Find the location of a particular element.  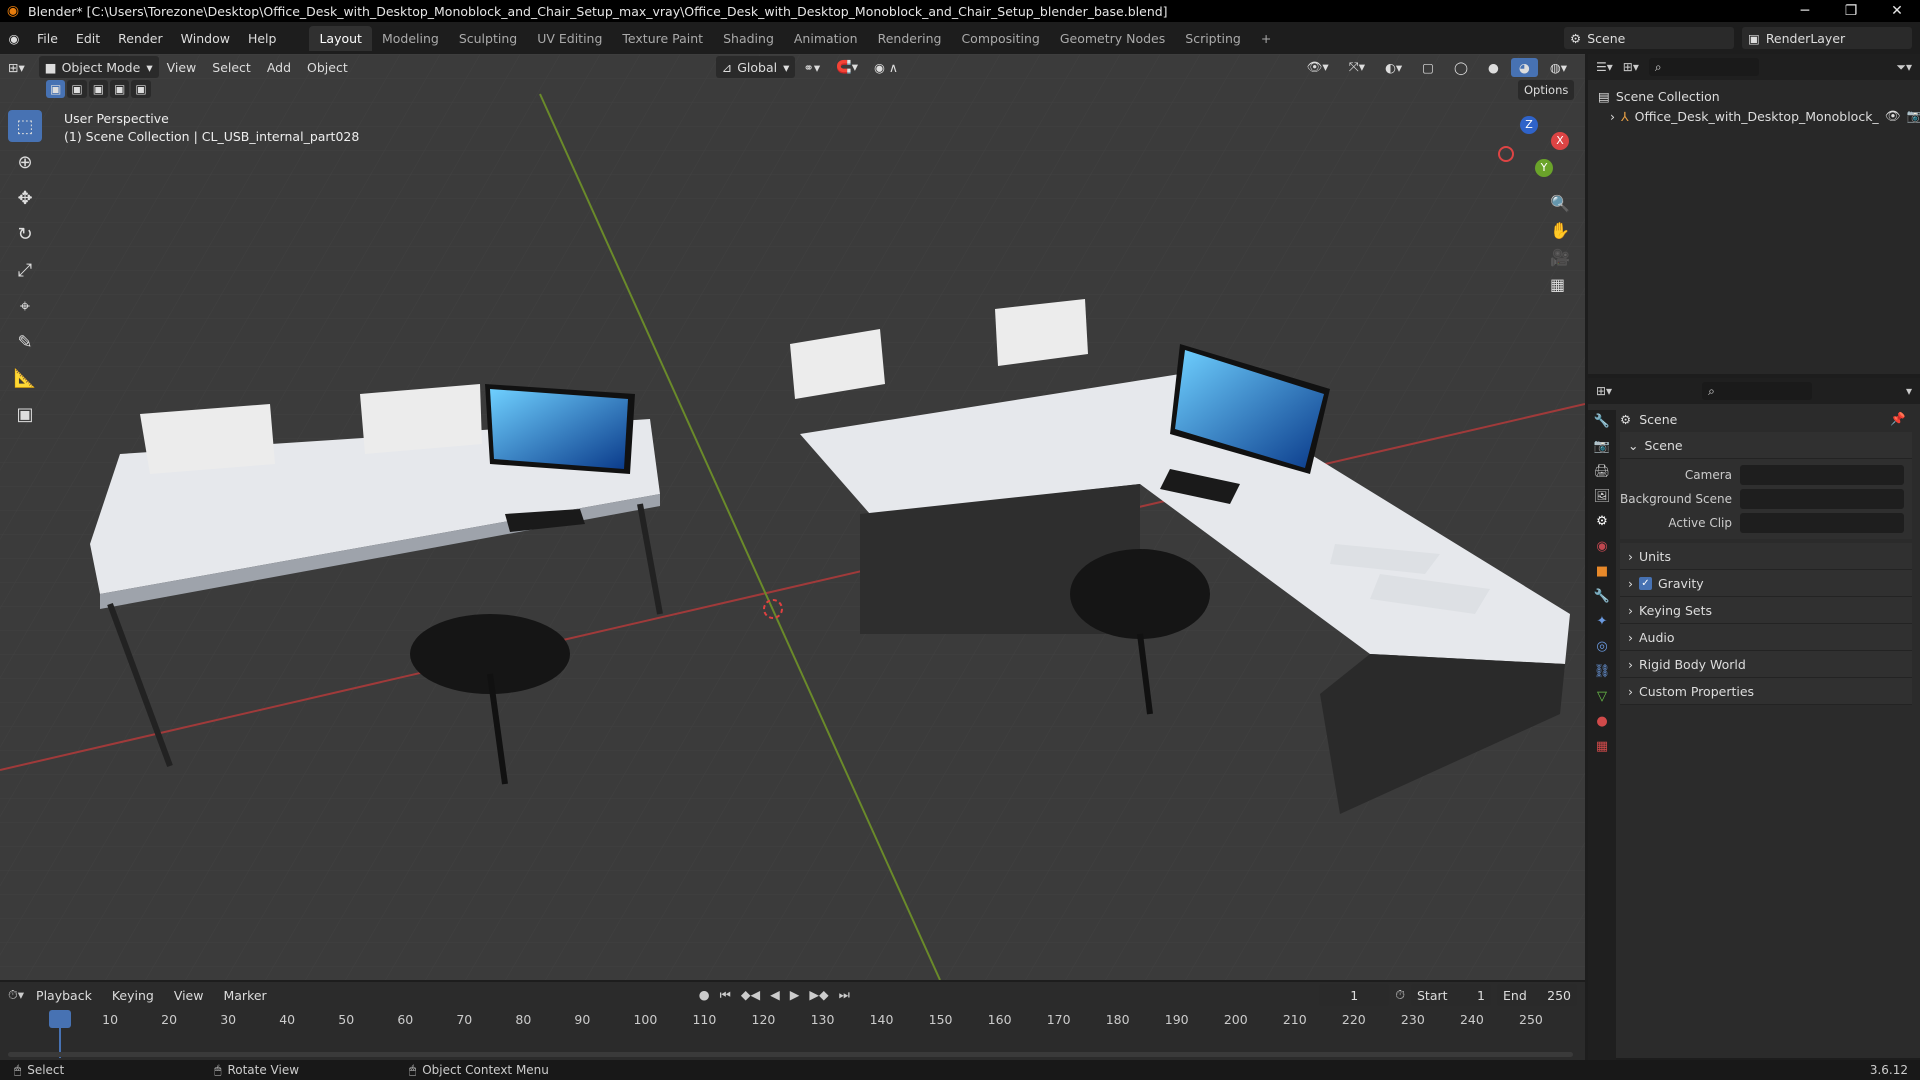

select-subtract-icon: ▣ is located at coordinates (98, 89).